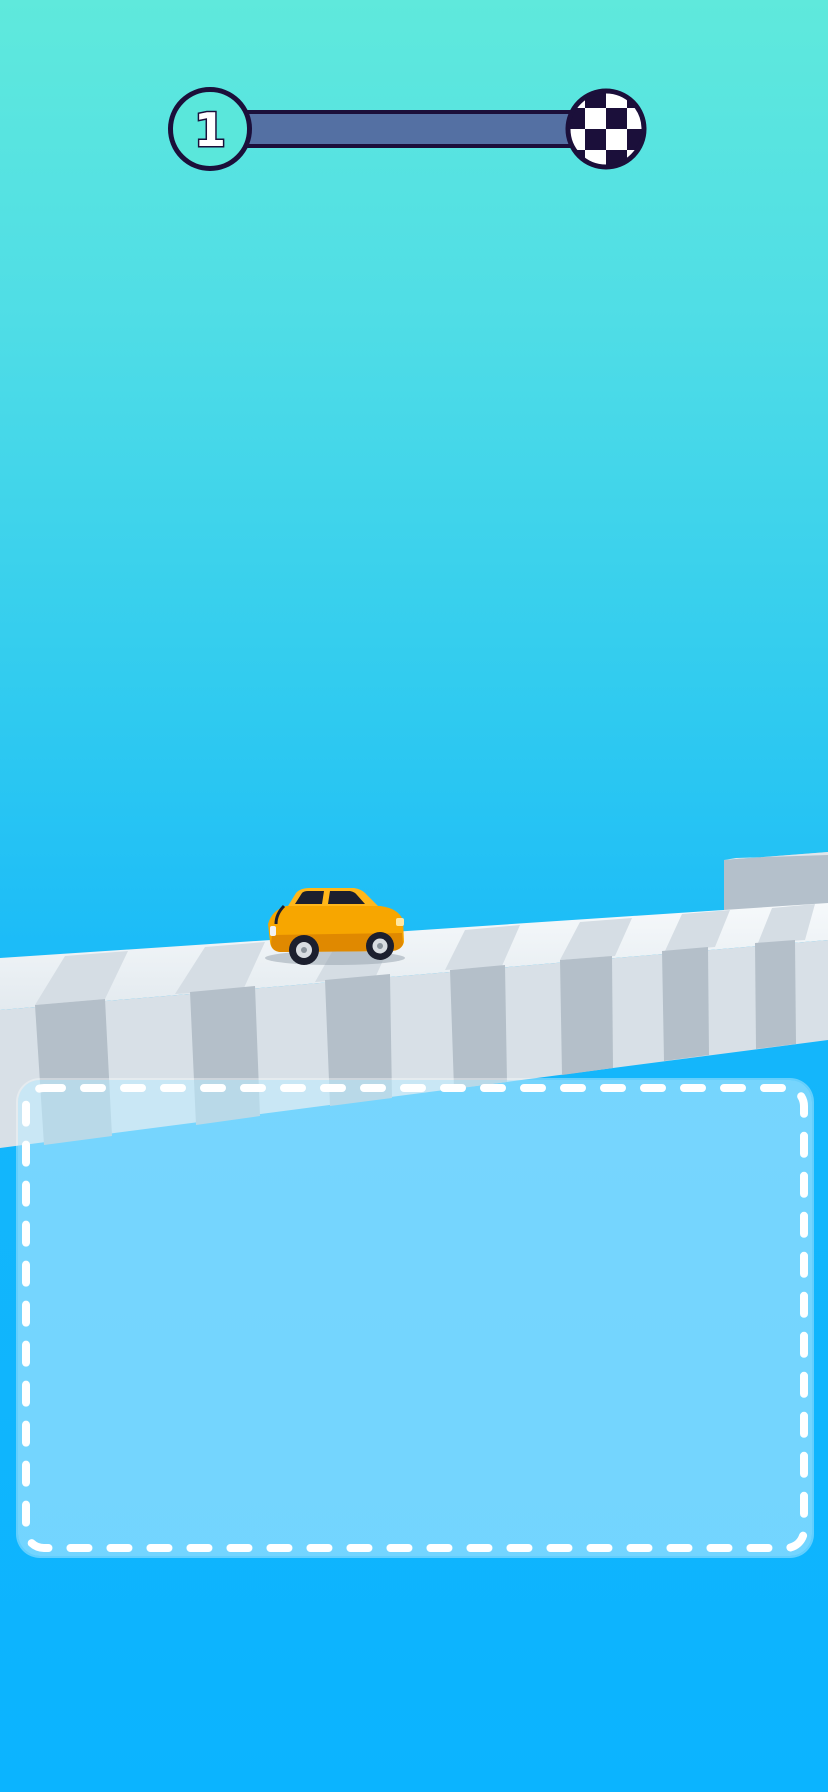 This screenshot has width=828, height=1792. I want to click on checkered-flag-icon, so click(606, 129).